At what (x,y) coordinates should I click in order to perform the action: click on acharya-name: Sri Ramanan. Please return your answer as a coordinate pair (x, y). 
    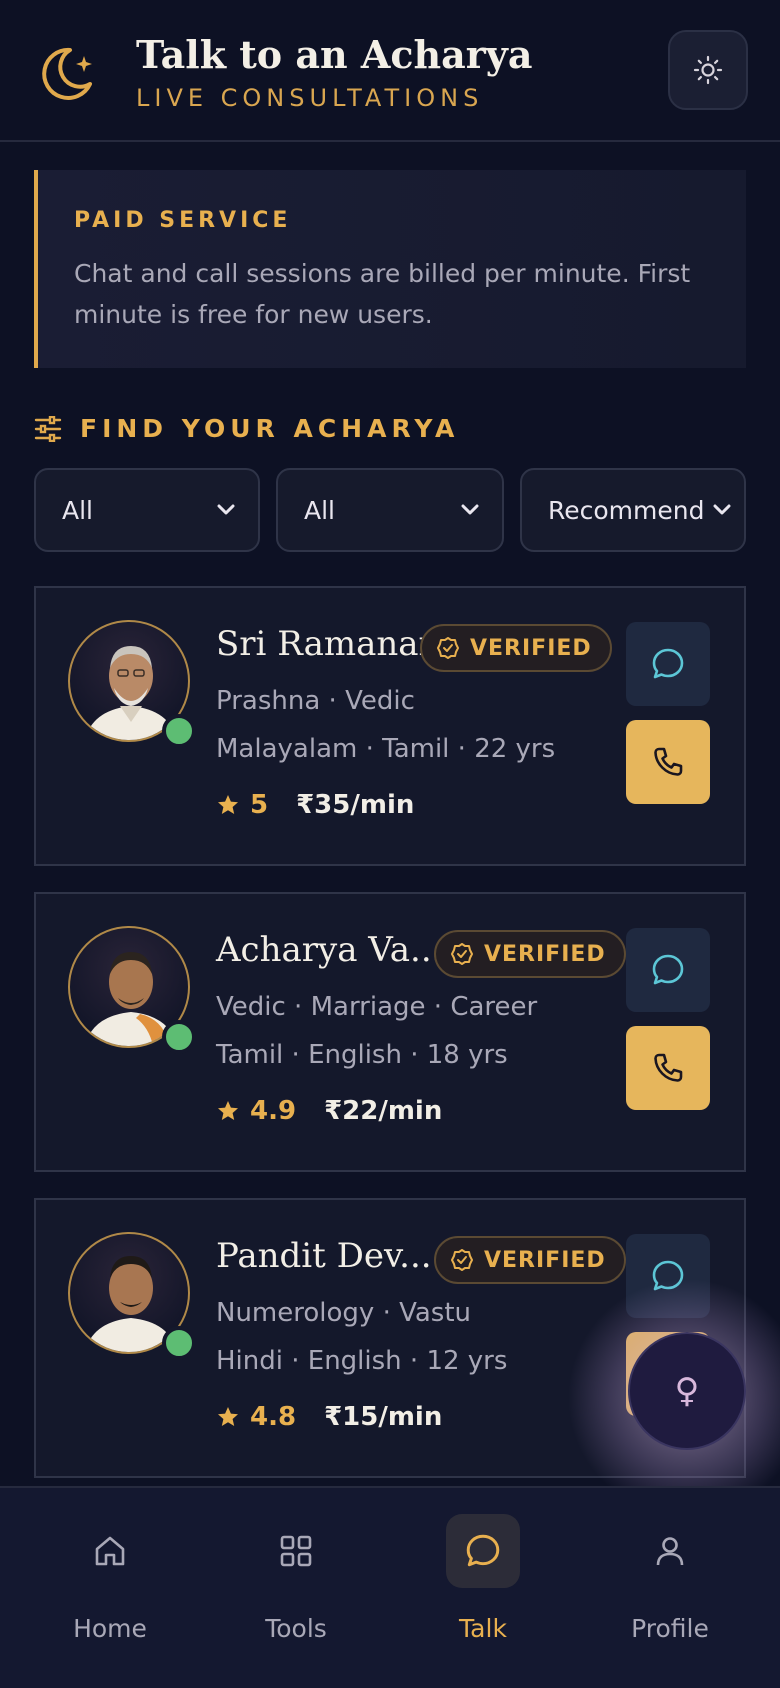
    Looking at the image, I should click on (328, 644).